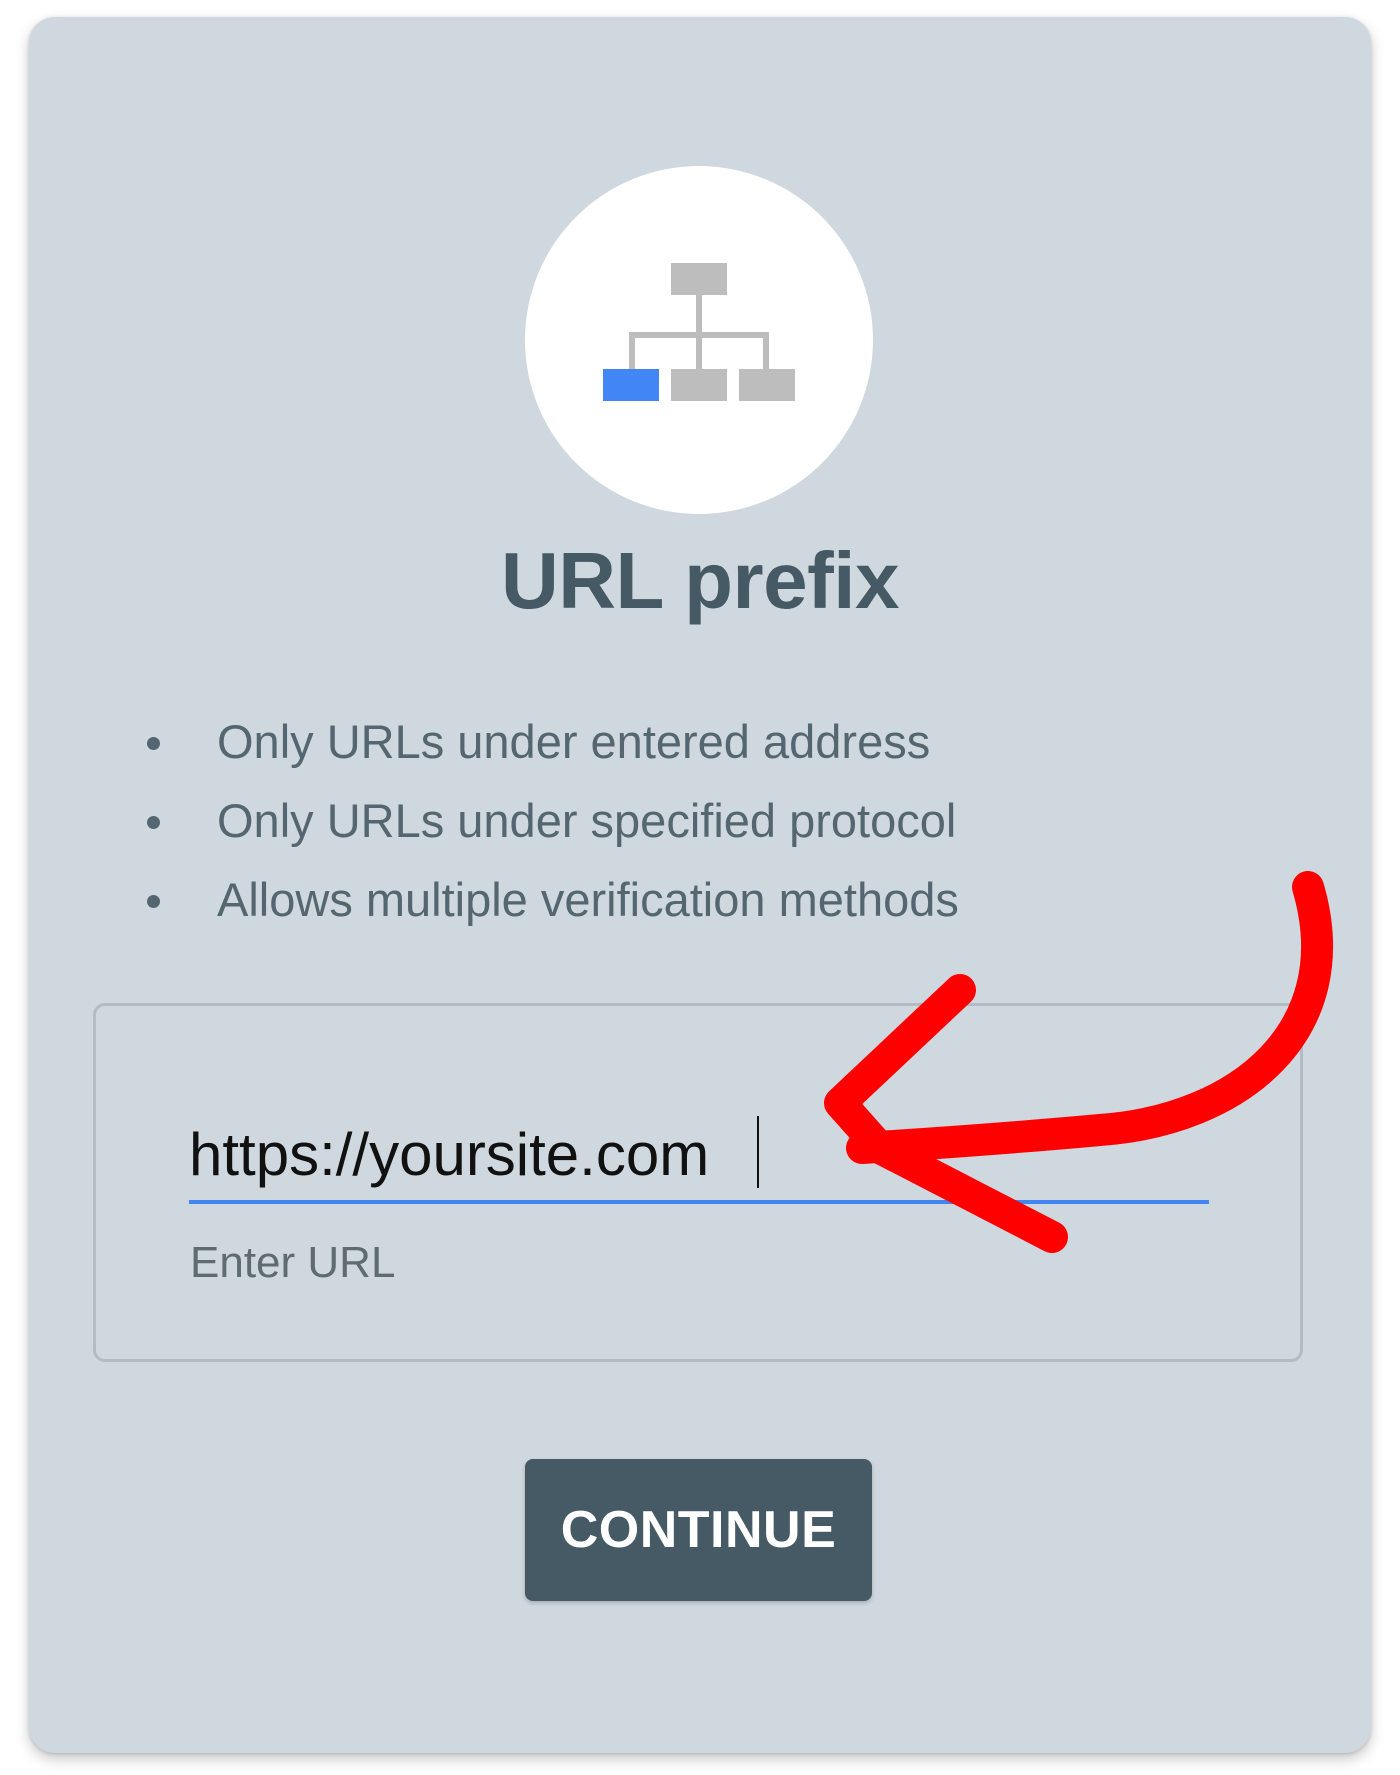 The height and width of the screenshot is (1775, 1400). I want to click on sitemap-icon-circle, so click(699, 340).